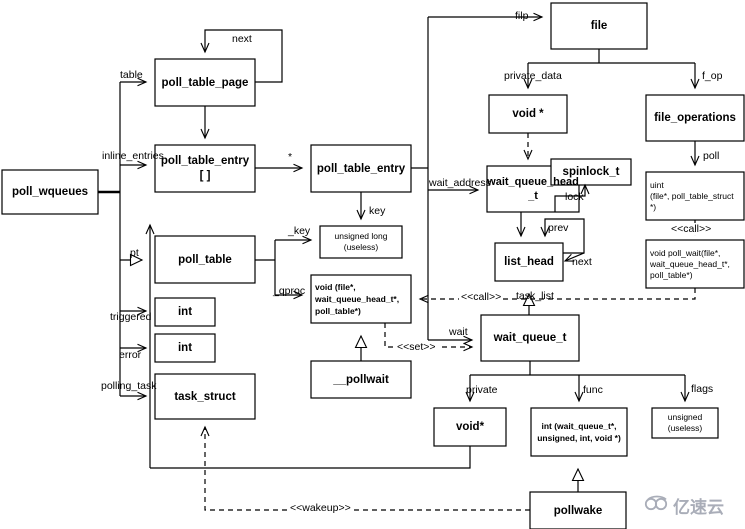  Describe the element at coordinates (557, 296) in the screenshot. I see `edge-call-qproc` at that location.